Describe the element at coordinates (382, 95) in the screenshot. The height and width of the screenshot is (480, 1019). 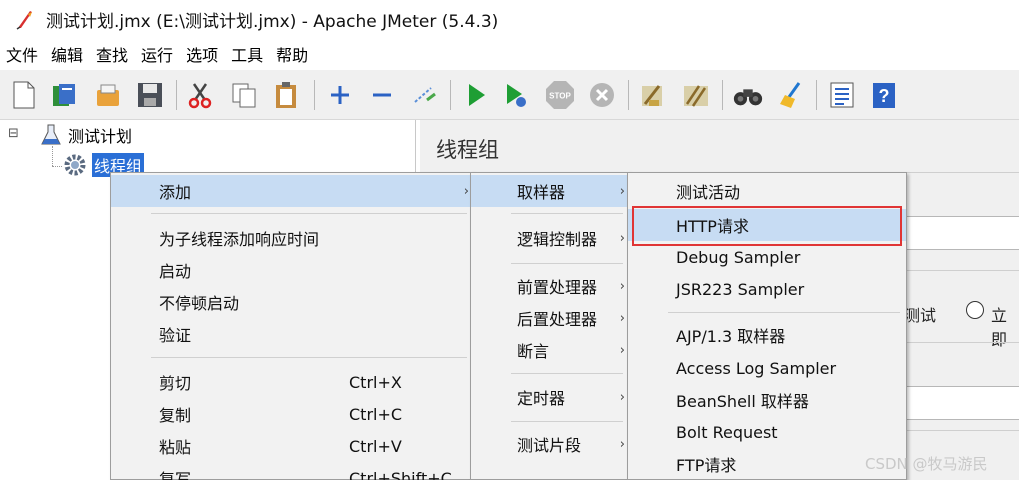
I see `collapse-icon` at that location.